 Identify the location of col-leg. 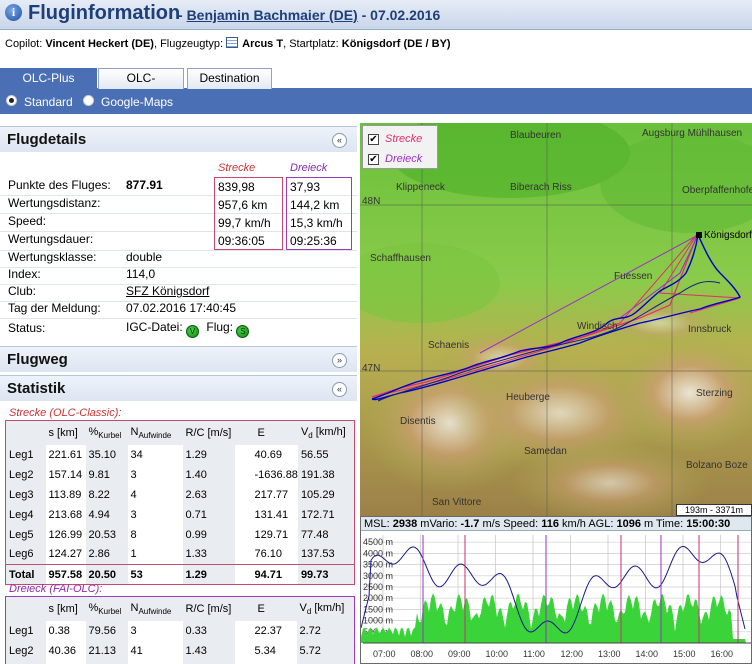
(25, 432).